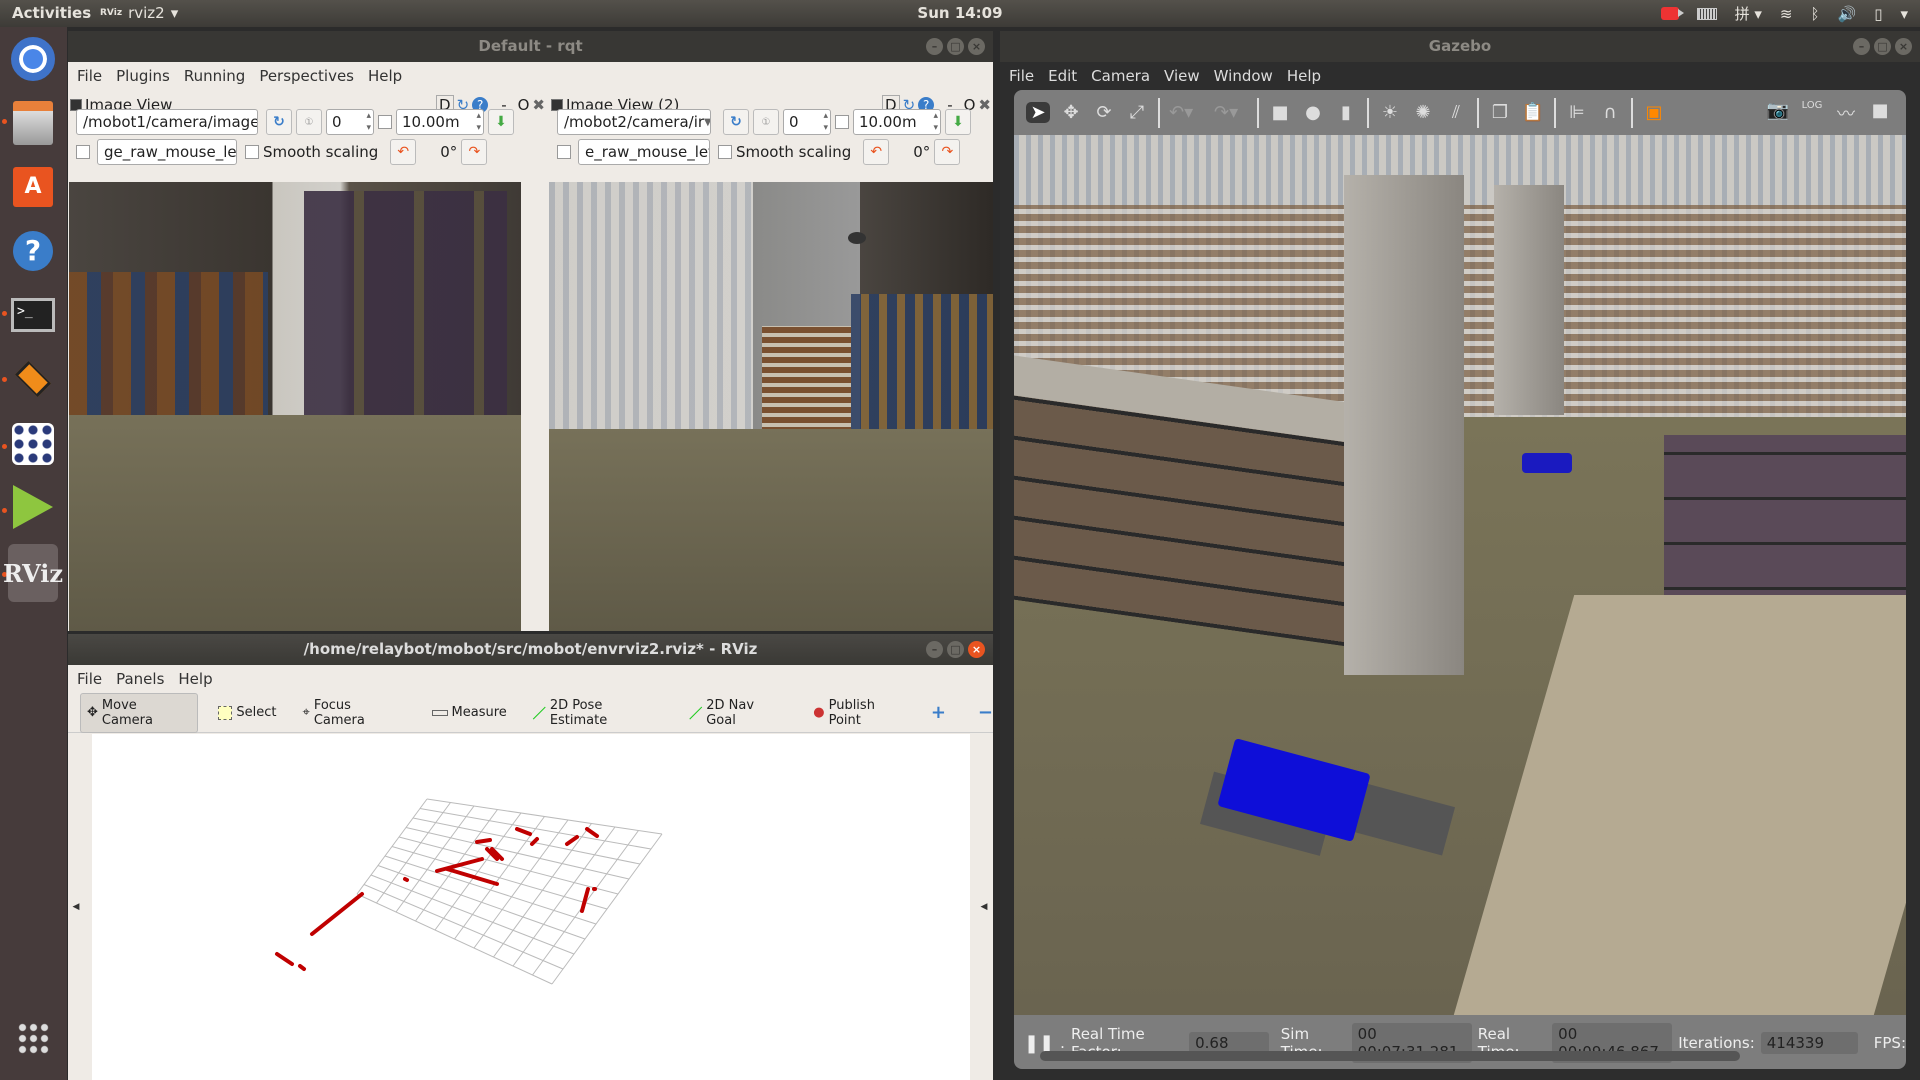 This screenshot has width=1920, height=1080. I want to click on tool-2d-pose-estimate: ／ 2D Pose Estimate, so click(598, 713).